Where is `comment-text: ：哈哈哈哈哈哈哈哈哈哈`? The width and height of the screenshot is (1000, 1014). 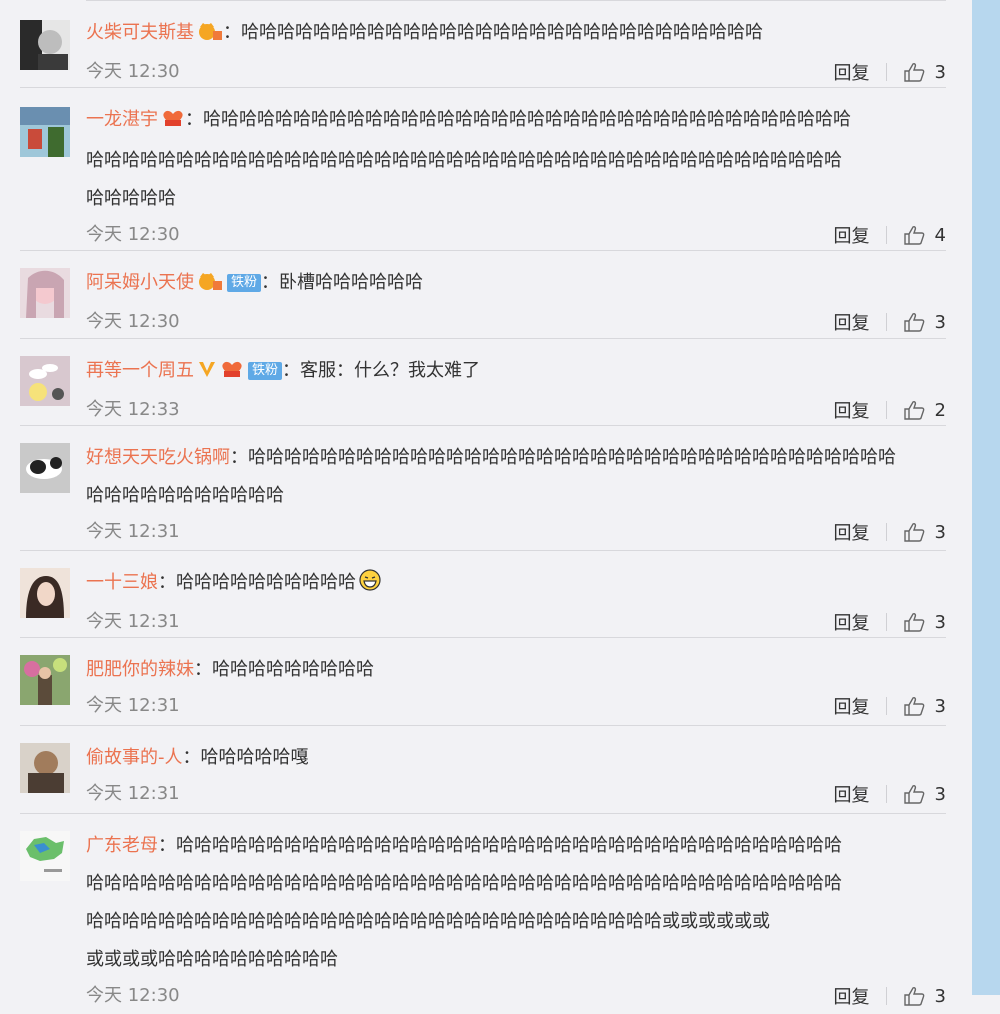 comment-text: ：哈哈哈哈哈哈哈哈哈哈 is located at coordinates (257, 582).